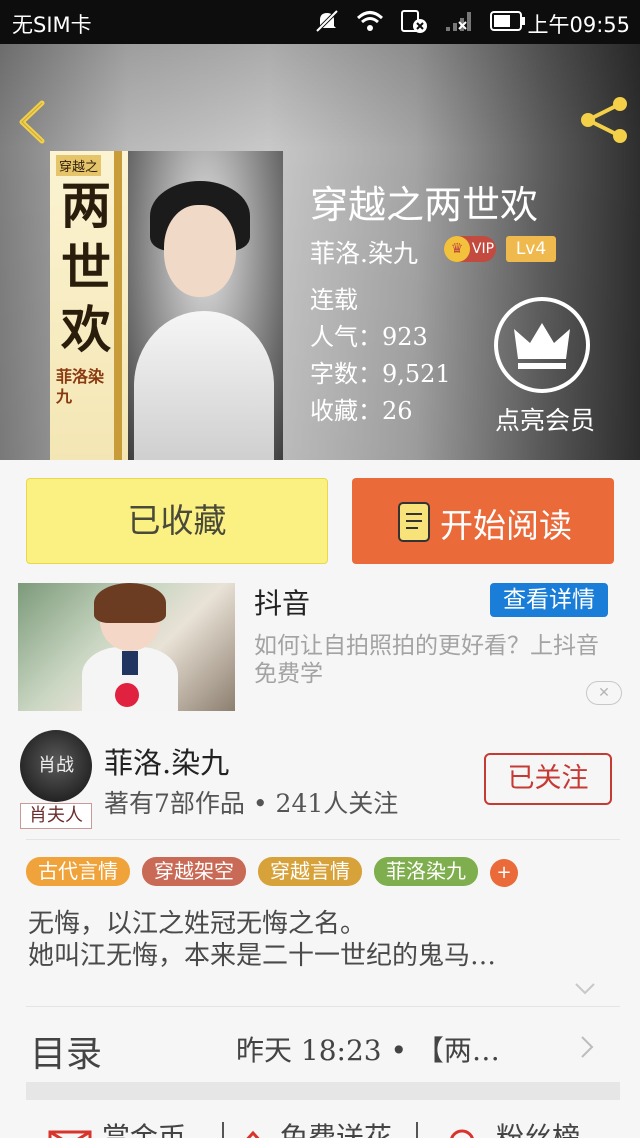 This screenshot has height=1138, width=640. I want to click on ad-image-hair, so click(130, 603).